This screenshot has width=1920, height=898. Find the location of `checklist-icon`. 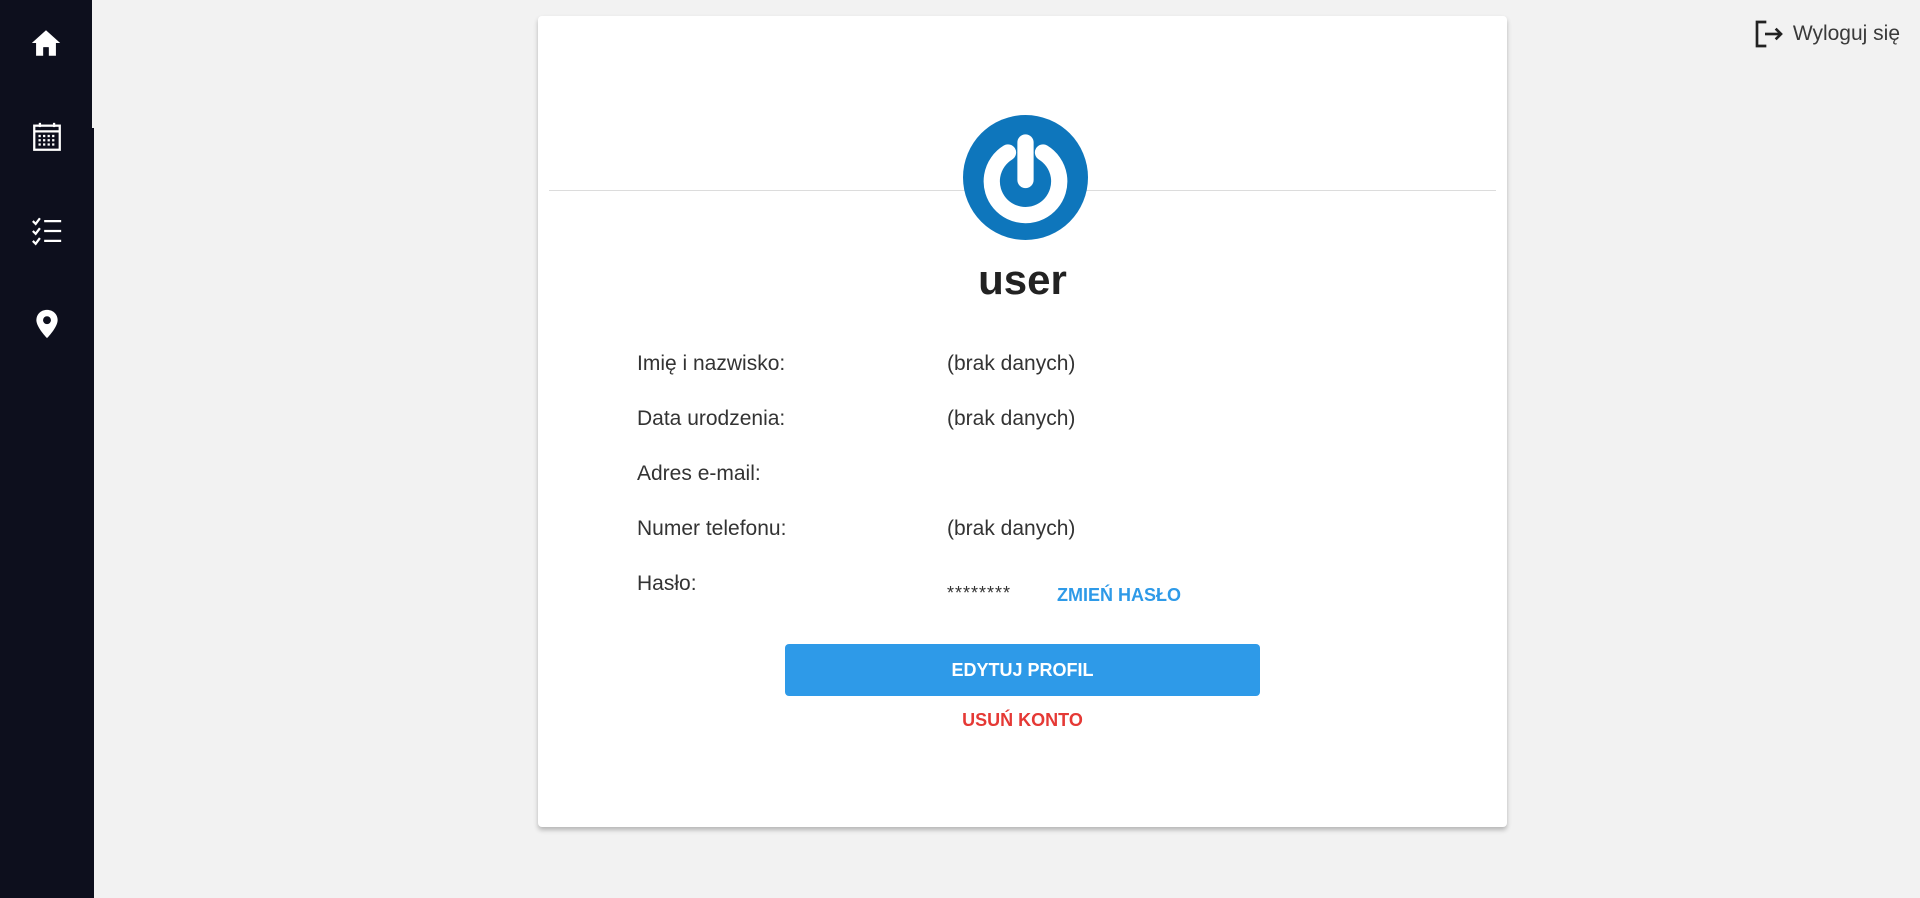

checklist-icon is located at coordinates (47, 231).